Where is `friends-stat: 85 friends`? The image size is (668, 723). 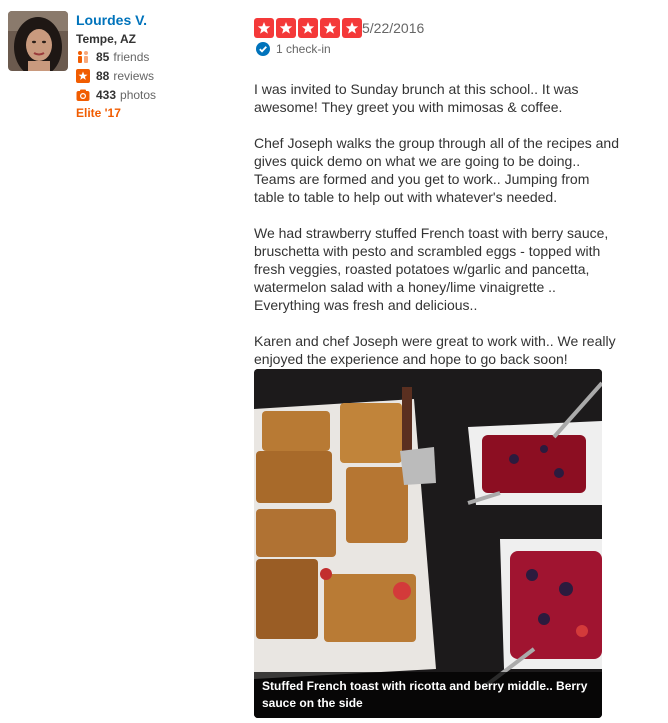
friends-stat: 85 friends is located at coordinates (112, 57).